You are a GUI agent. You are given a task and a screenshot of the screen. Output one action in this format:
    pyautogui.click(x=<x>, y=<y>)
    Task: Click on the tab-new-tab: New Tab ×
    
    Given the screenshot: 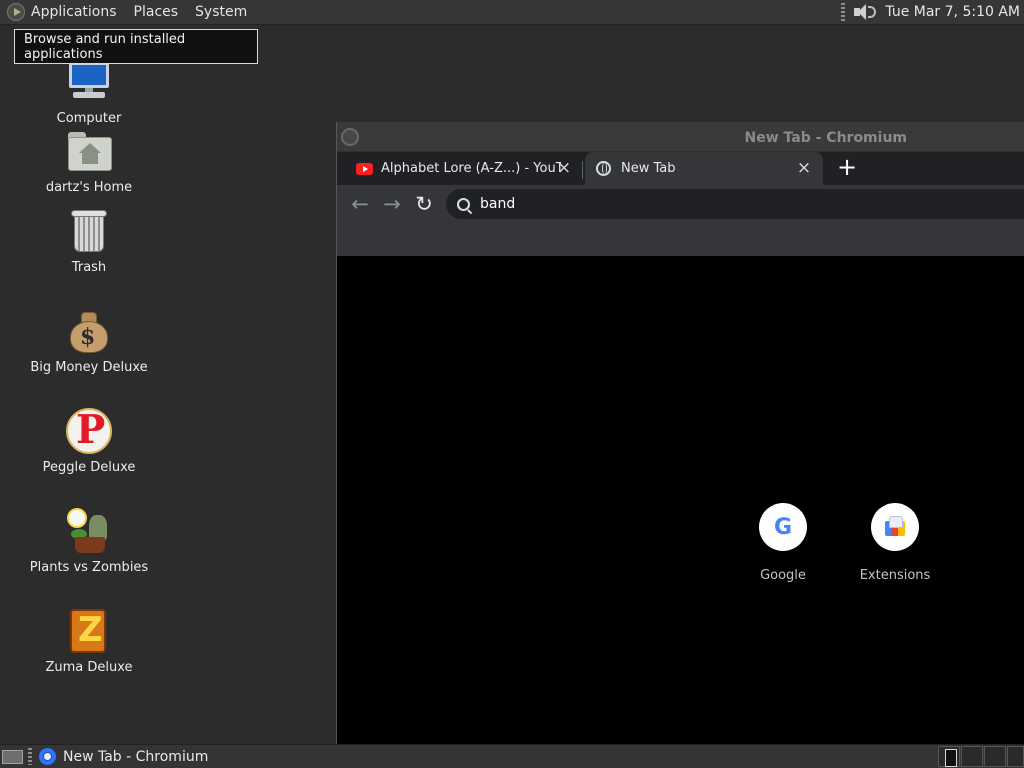 What is the action you would take?
    pyautogui.click(x=704, y=168)
    